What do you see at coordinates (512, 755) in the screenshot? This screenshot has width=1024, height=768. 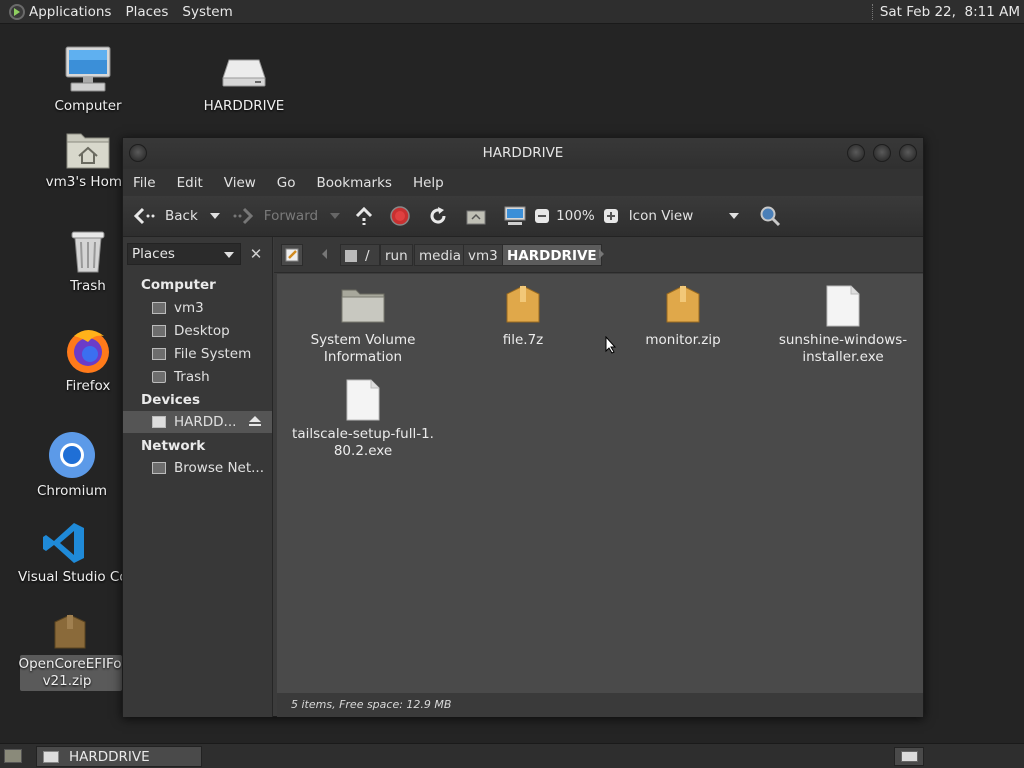 I see `bottom-panel: HARDDRIVE` at bounding box center [512, 755].